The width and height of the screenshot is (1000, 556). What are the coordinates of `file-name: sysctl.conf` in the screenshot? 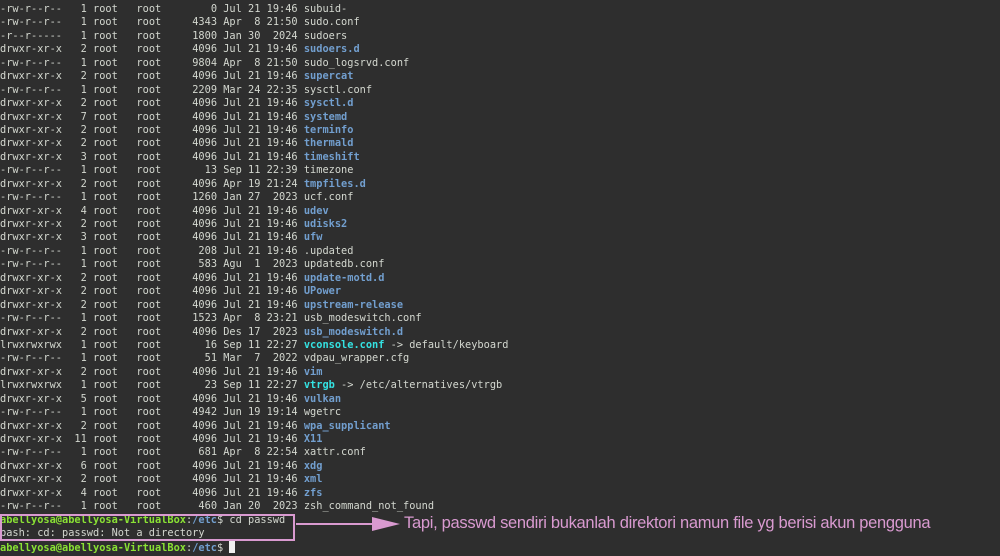 It's located at (338, 89).